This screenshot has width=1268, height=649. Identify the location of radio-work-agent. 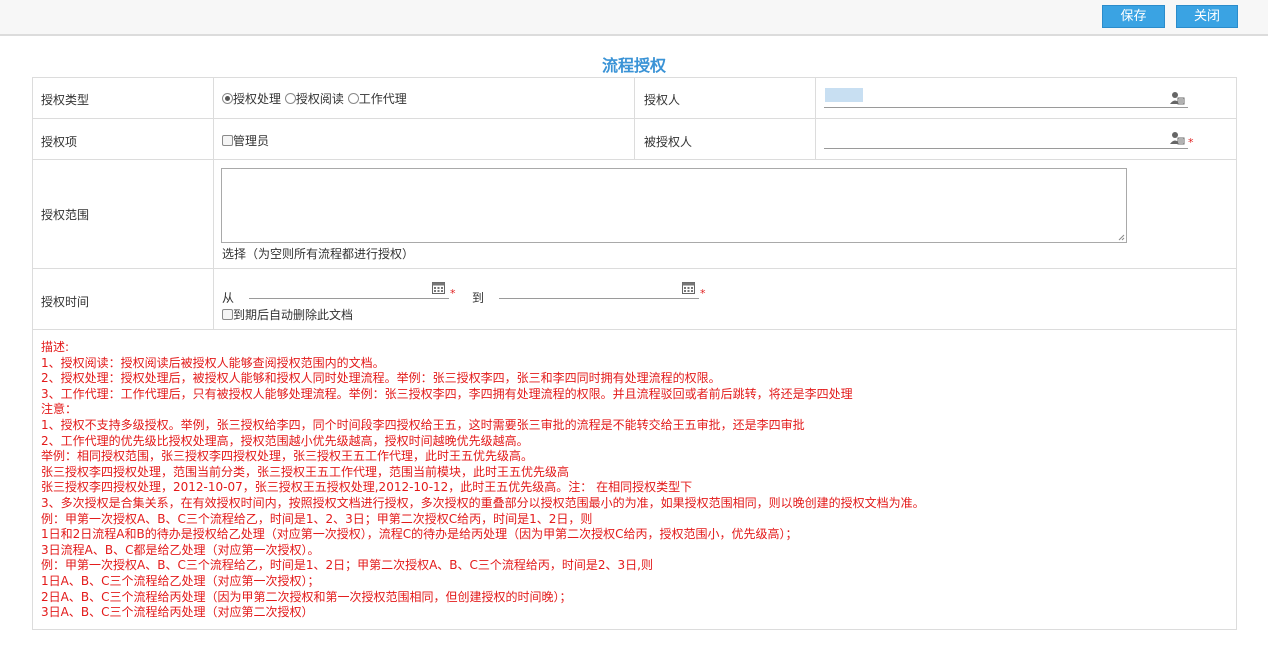
(353, 98).